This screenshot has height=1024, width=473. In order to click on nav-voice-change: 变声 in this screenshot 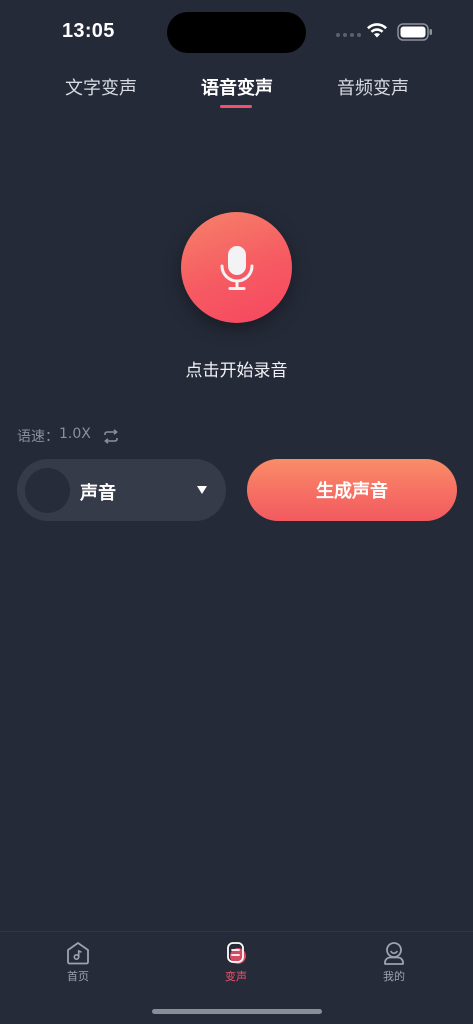, I will do `click(236, 962)`.